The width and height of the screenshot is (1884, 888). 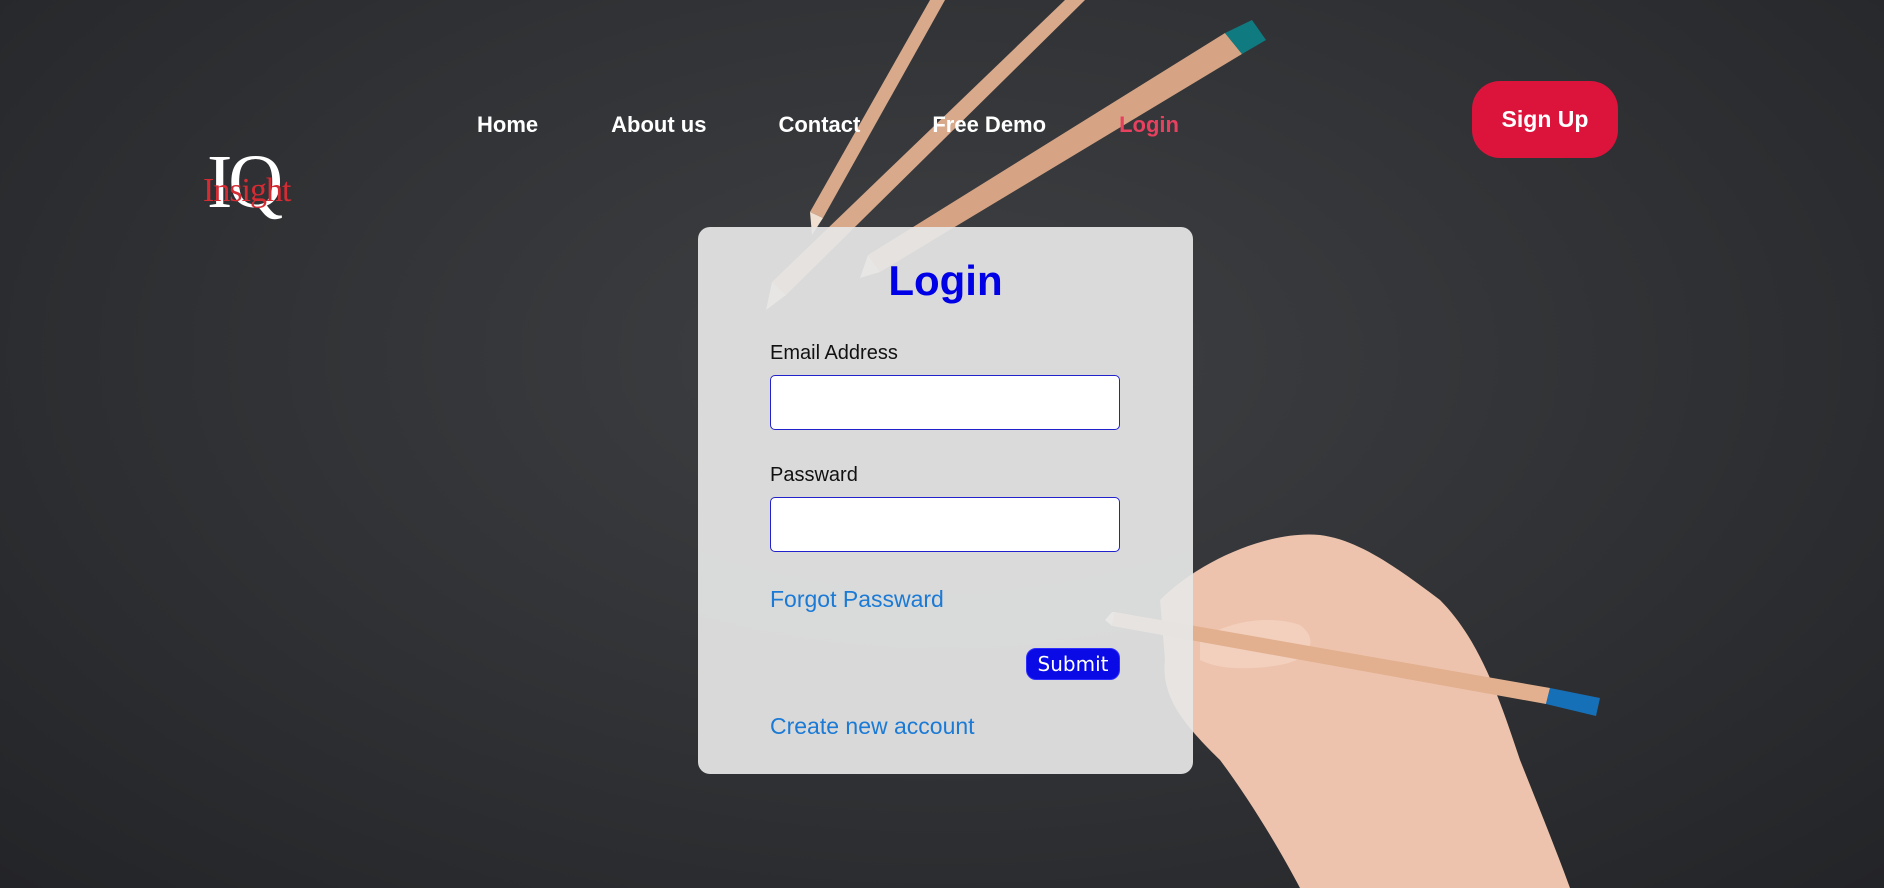 What do you see at coordinates (247, 190) in the screenshot?
I see `logo-word: Insight` at bounding box center [247, 190].